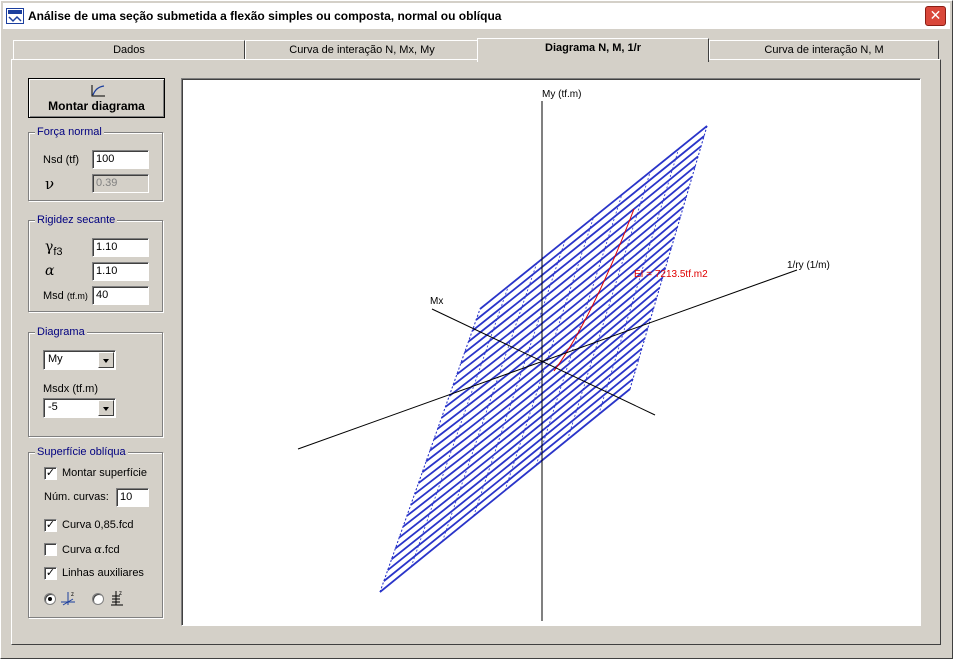  Describe the element at coordinates (436, 301) in the screenshot. I see `axis-mx-label: Mx` at that location.